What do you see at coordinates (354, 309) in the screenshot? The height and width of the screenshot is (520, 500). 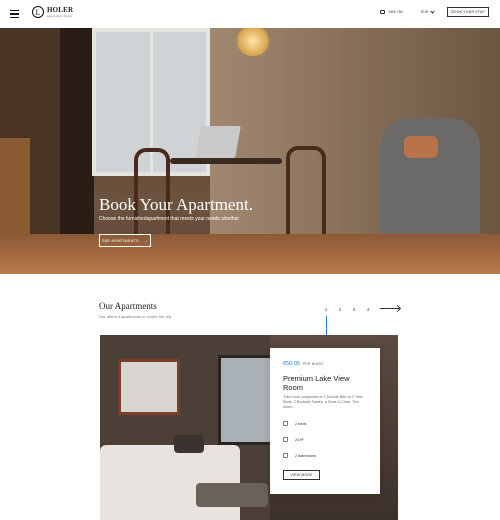 I see `page-3: 3` at bounding box center [354, 309].